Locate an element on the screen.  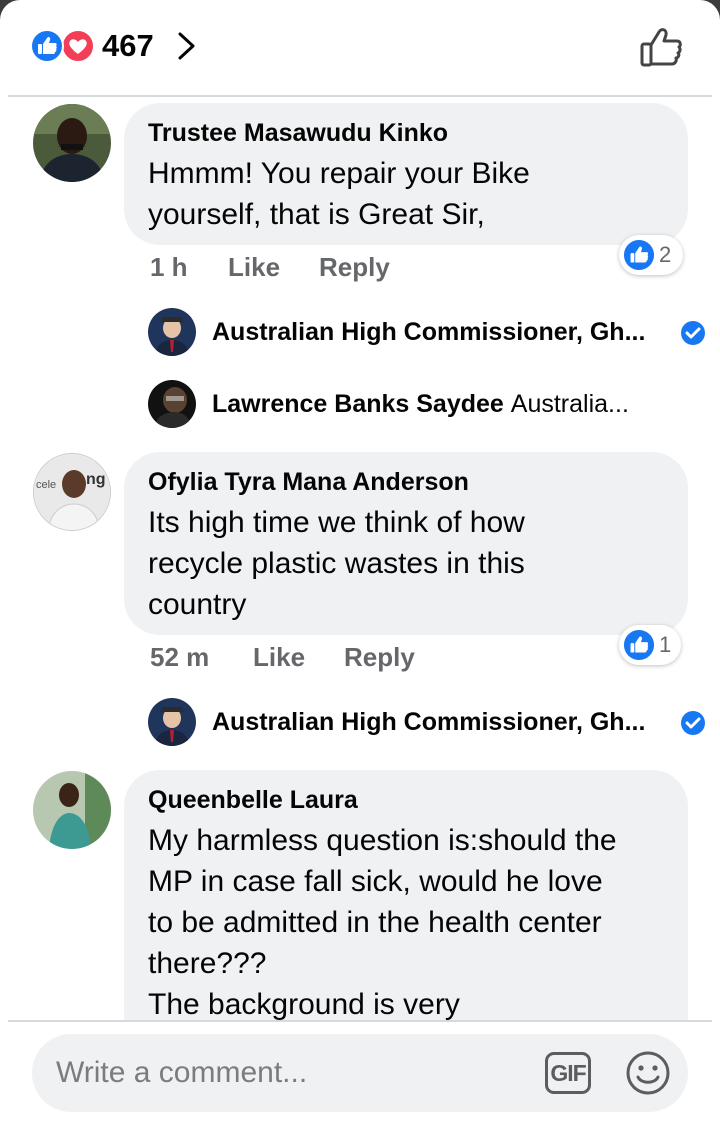
comment-input is located at coordinates (296, 1073).